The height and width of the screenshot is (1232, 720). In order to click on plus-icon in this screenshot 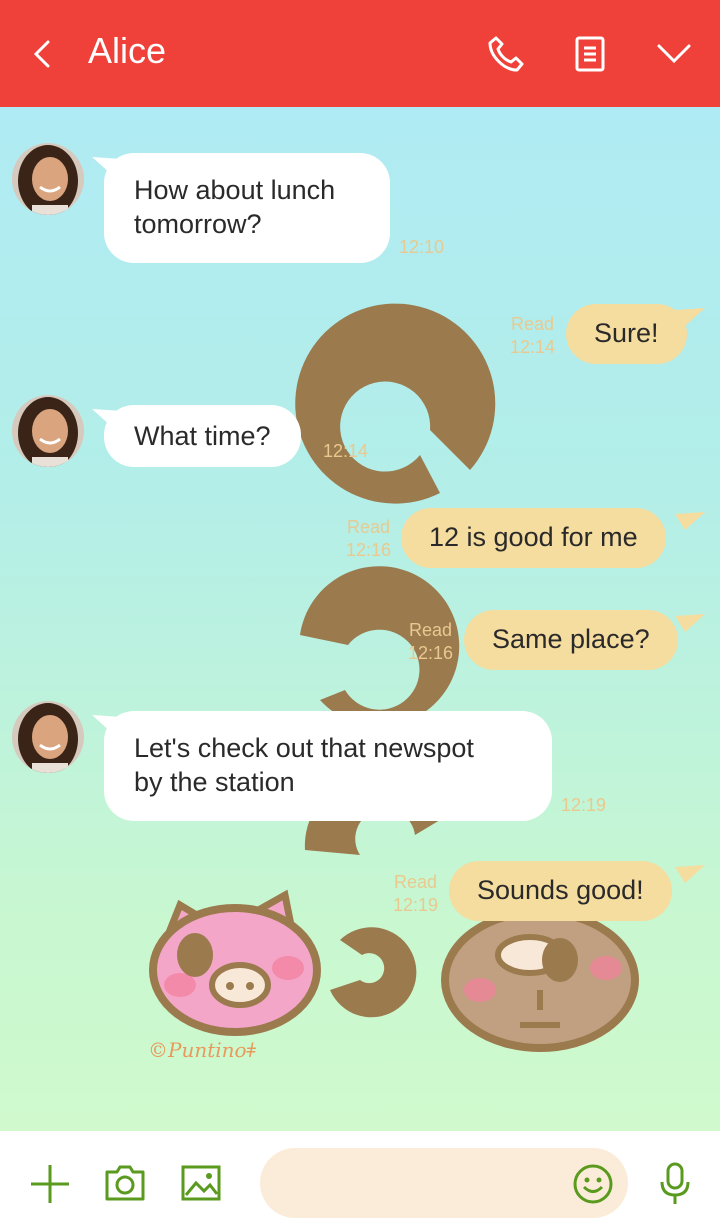, I will do `click(50, 1184)`.